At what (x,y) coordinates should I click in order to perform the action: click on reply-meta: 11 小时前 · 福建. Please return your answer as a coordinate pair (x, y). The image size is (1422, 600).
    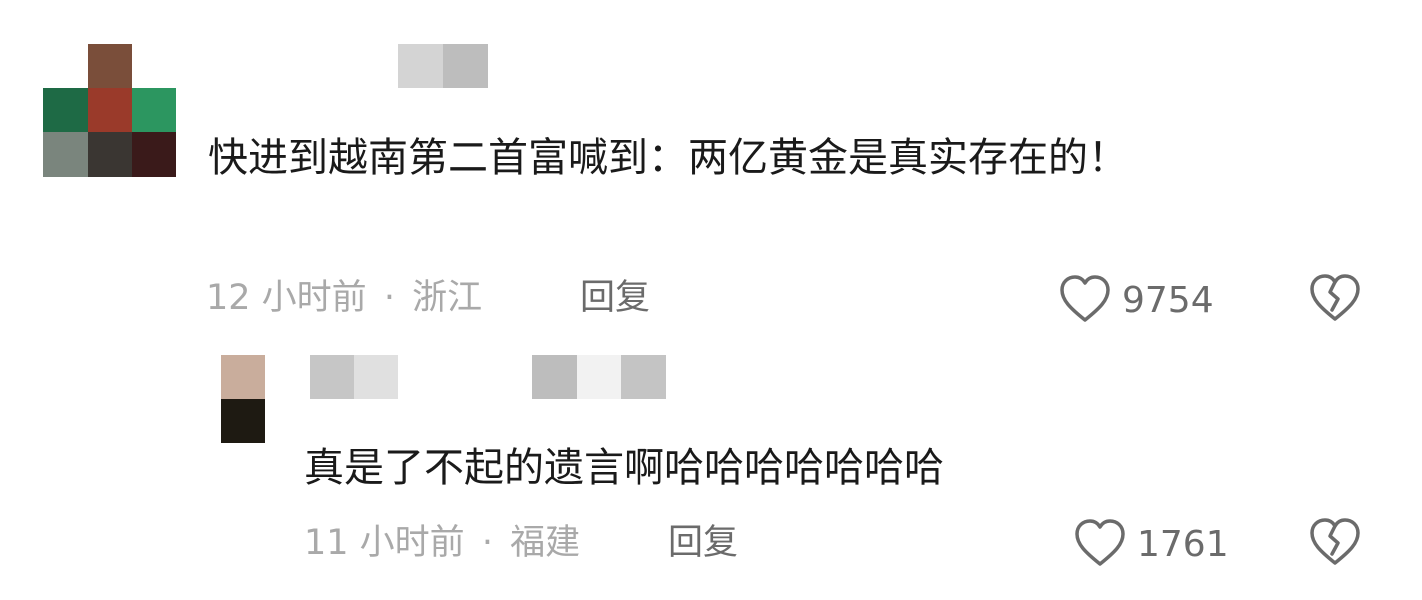
    Looking at the image, I should click on (442, 543).